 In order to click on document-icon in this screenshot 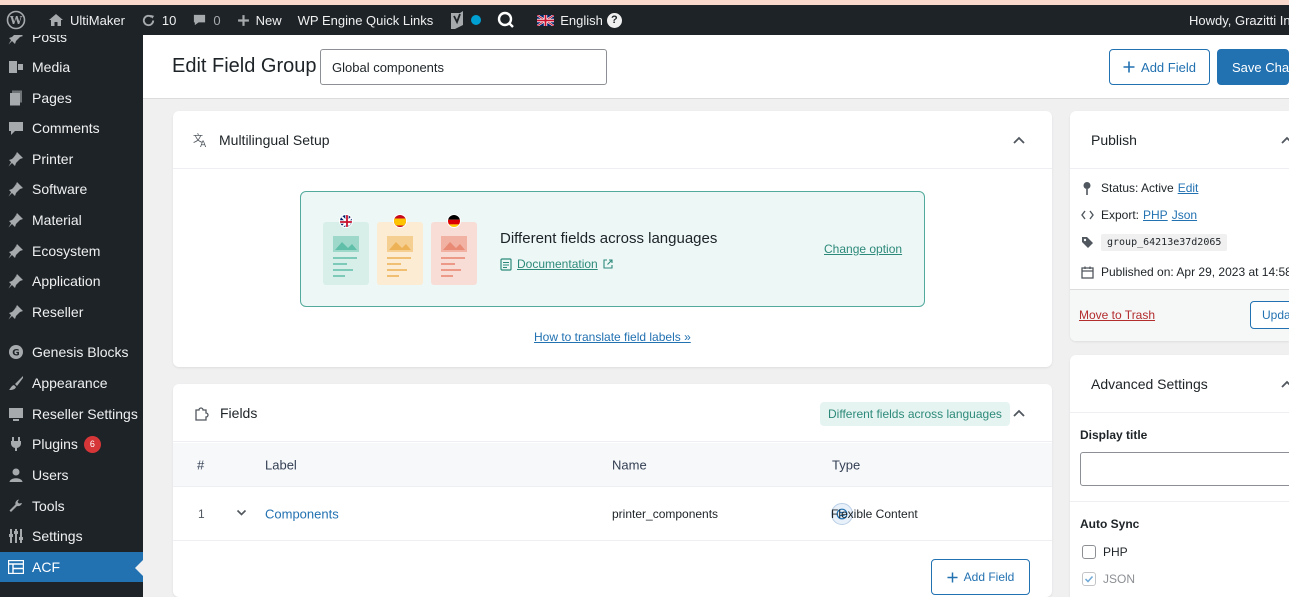, I will do `click(506, 264)`.